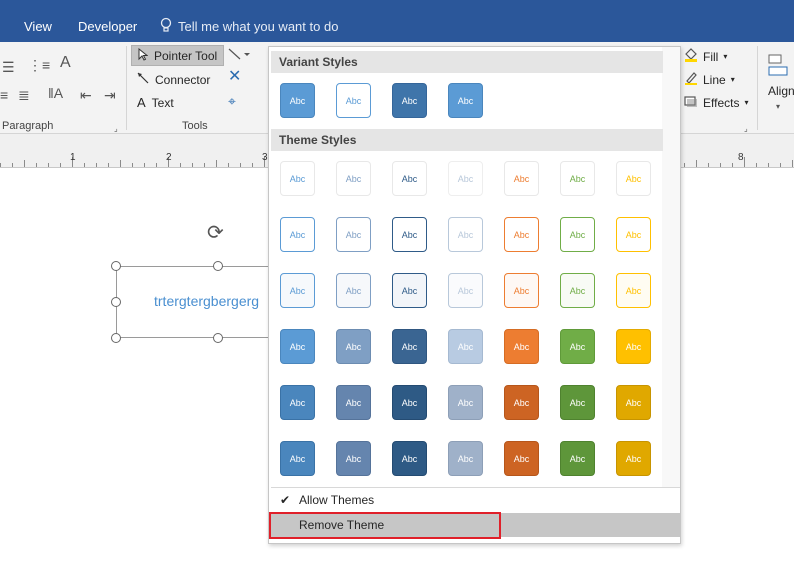 This screenshot has height=564, width=794. I want to click on tab-view: View, so click(38, 26).